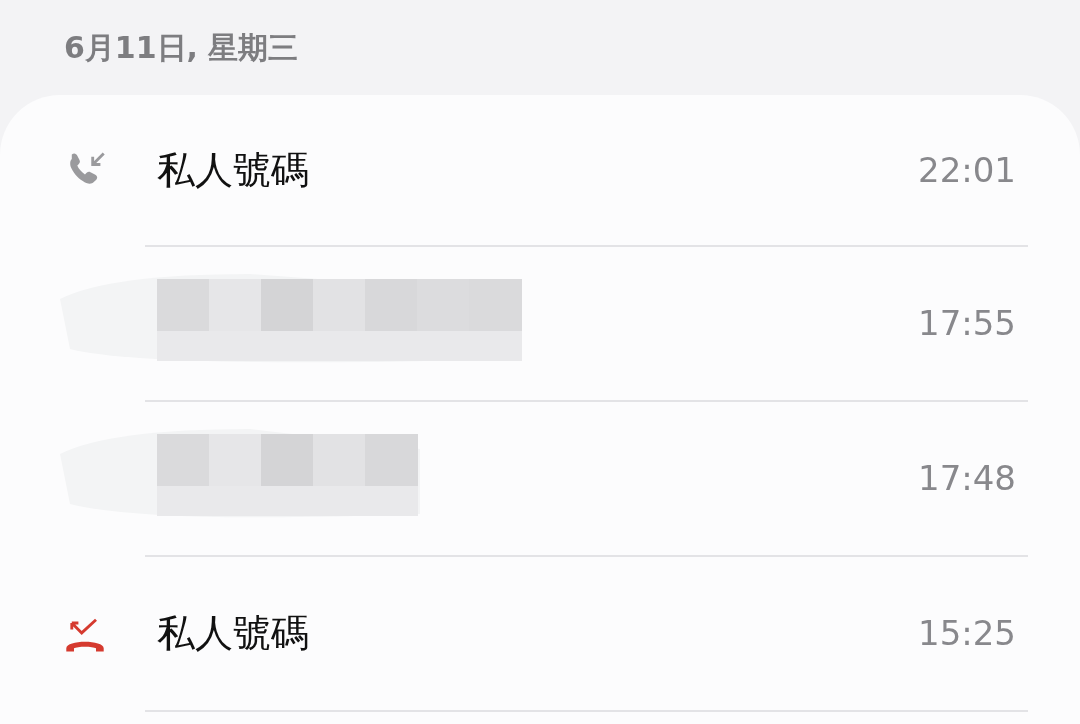  Describe the element at coordinates (967, 323) in the screenshot. I see `call-time: 17:55` at that location.